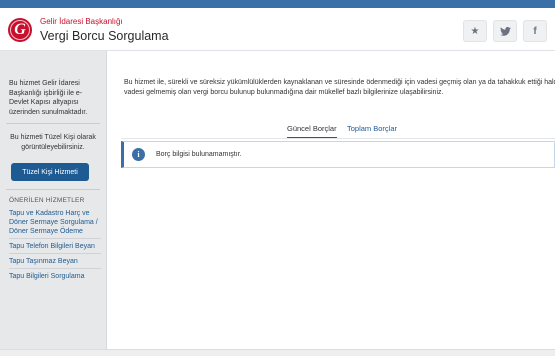 This screenshot has width=555, height=356. What do you see at coordinates (199, 154) in the screenshot?
I see `alert-message: Borç bilgisi bulunamamıştır.` at bounding box center [199, 154].